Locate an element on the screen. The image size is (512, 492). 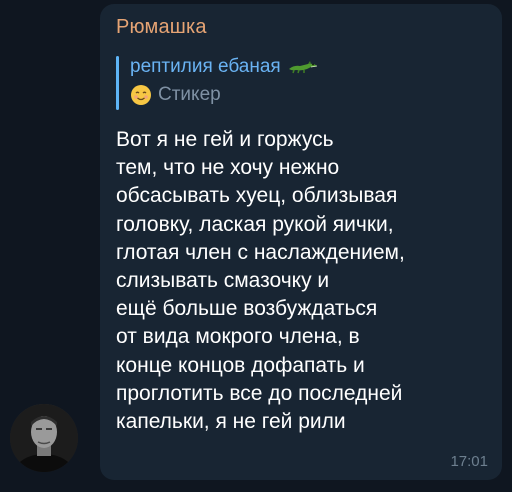
reply-preview: Стикер is located at coordinates (175, 95).